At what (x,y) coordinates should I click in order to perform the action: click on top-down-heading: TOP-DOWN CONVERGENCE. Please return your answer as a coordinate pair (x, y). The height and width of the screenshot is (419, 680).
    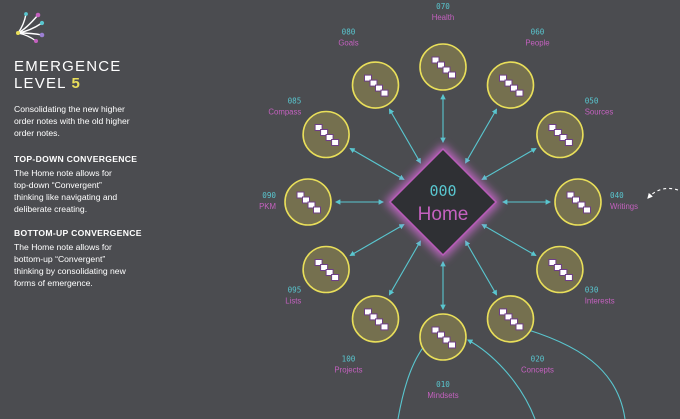
    Looking at the image, I should click on (76, 159).